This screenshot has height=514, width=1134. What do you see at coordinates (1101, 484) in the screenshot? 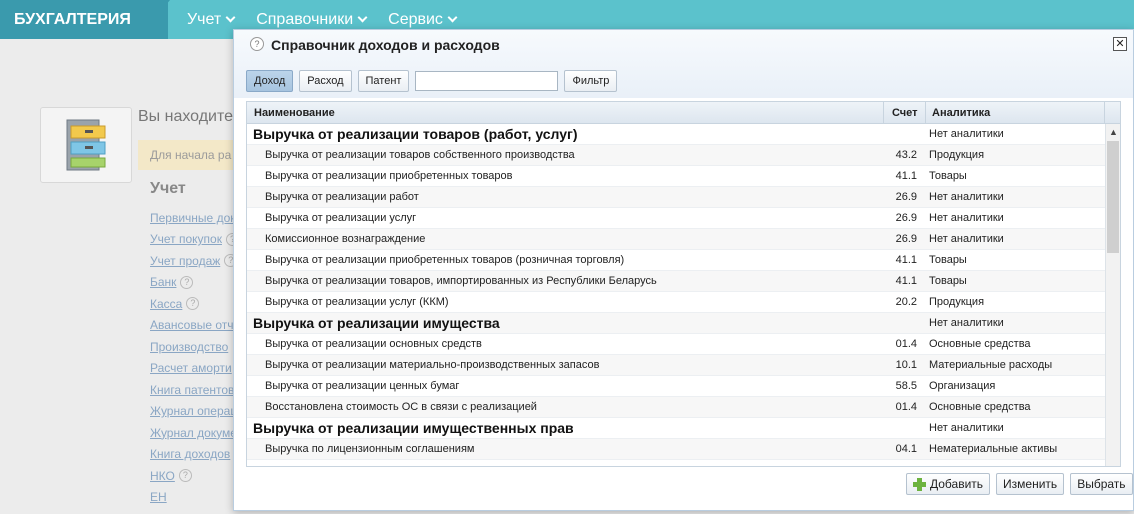
I see `select-button: Выбрать` at bounding box center [1101, 484].